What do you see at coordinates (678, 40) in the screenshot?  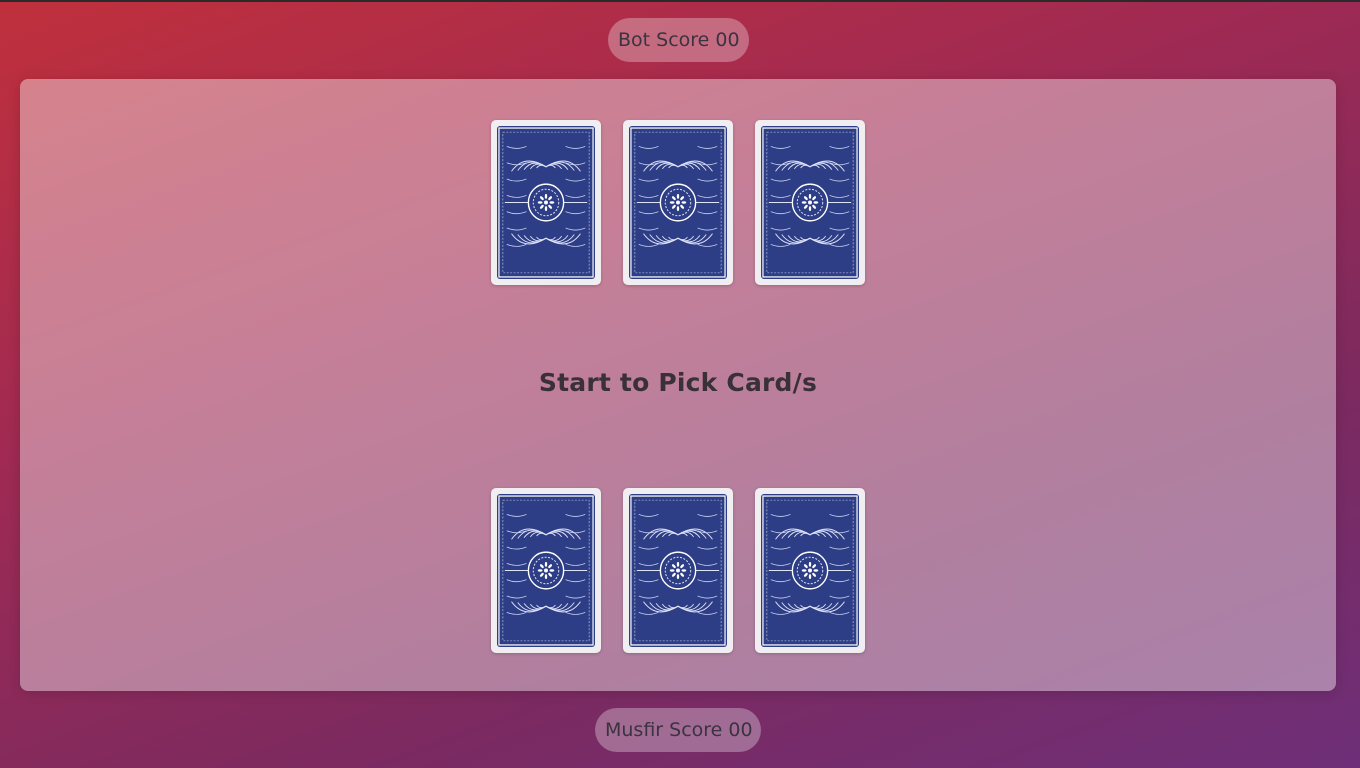 I see `bot-score-badge: Bot Score 00` at bounding box center [678, 40].